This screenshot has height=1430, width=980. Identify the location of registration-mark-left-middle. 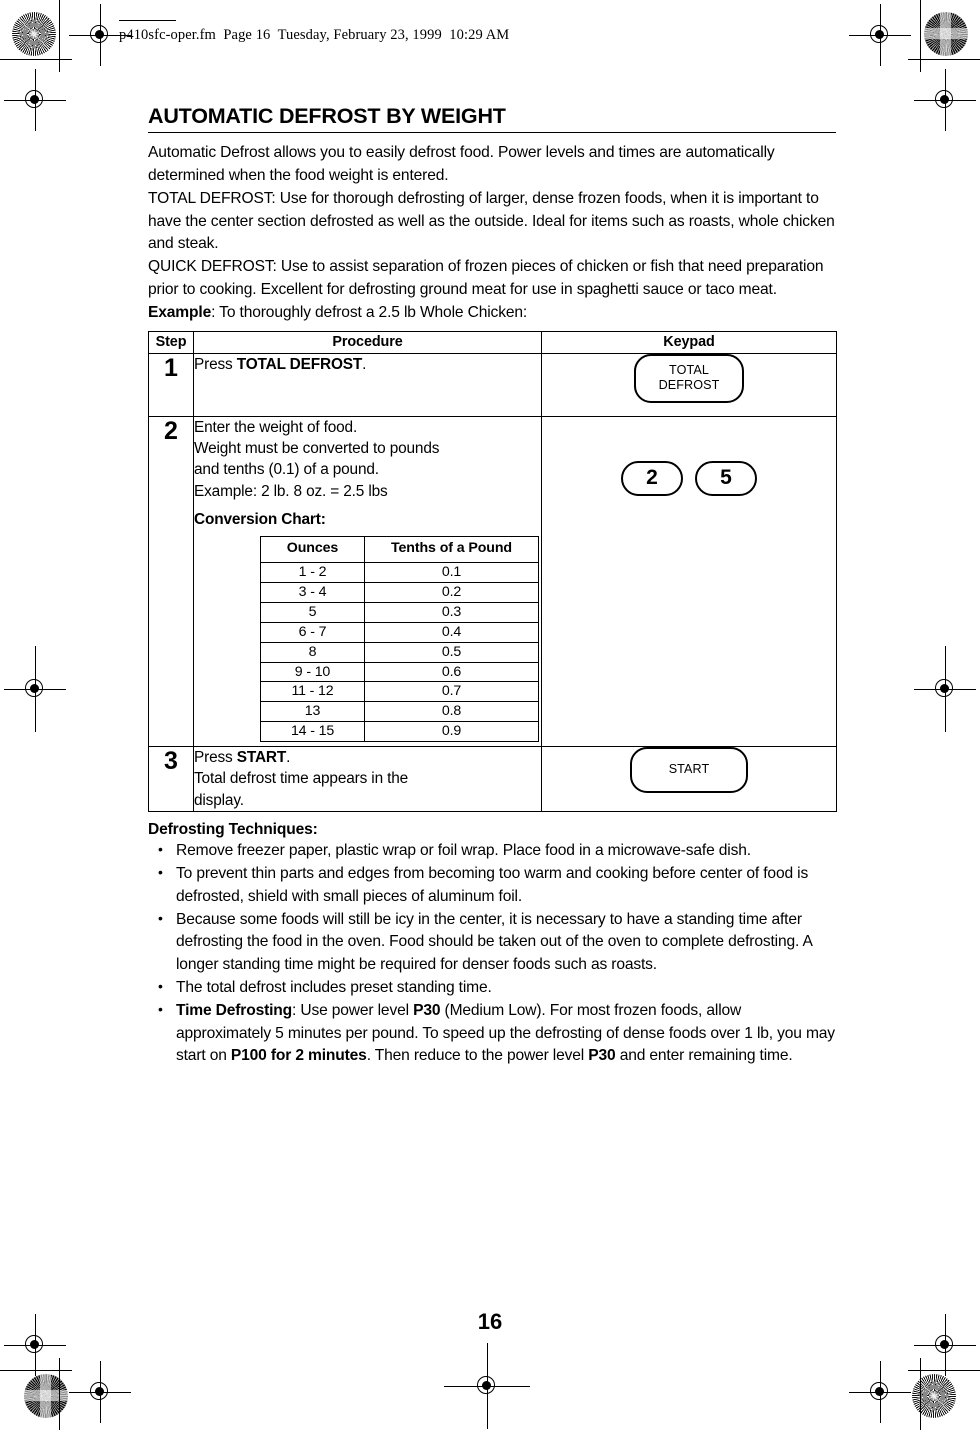
(35, 689).